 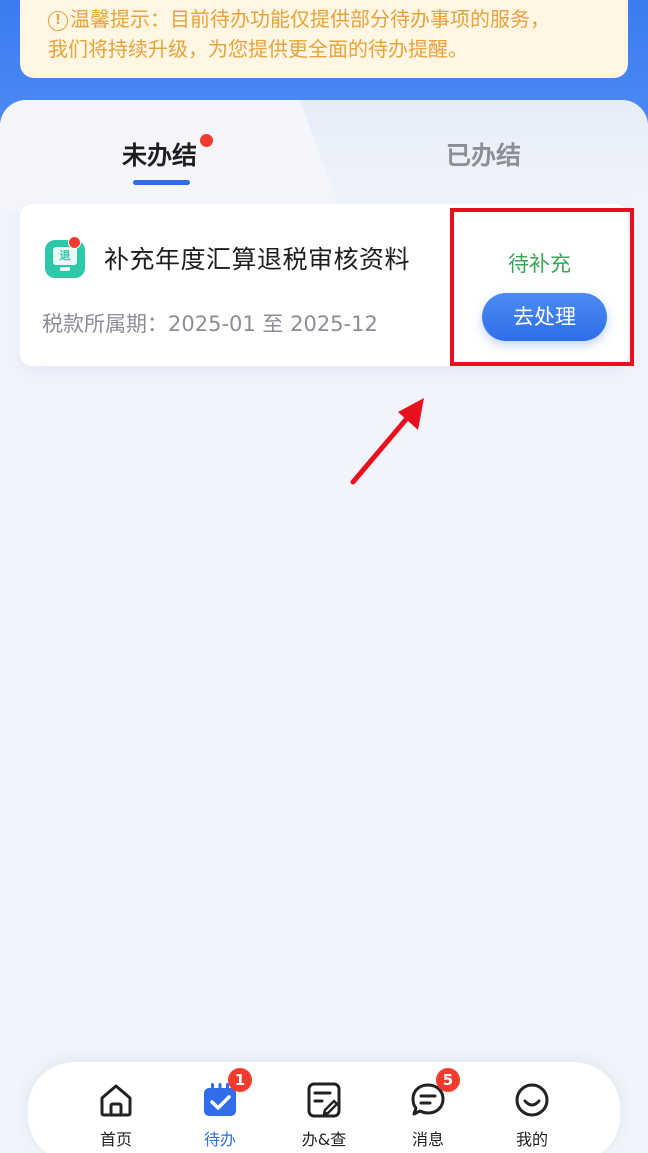 I want to click on annotation-highlight-box, so click(x=542, y=287).